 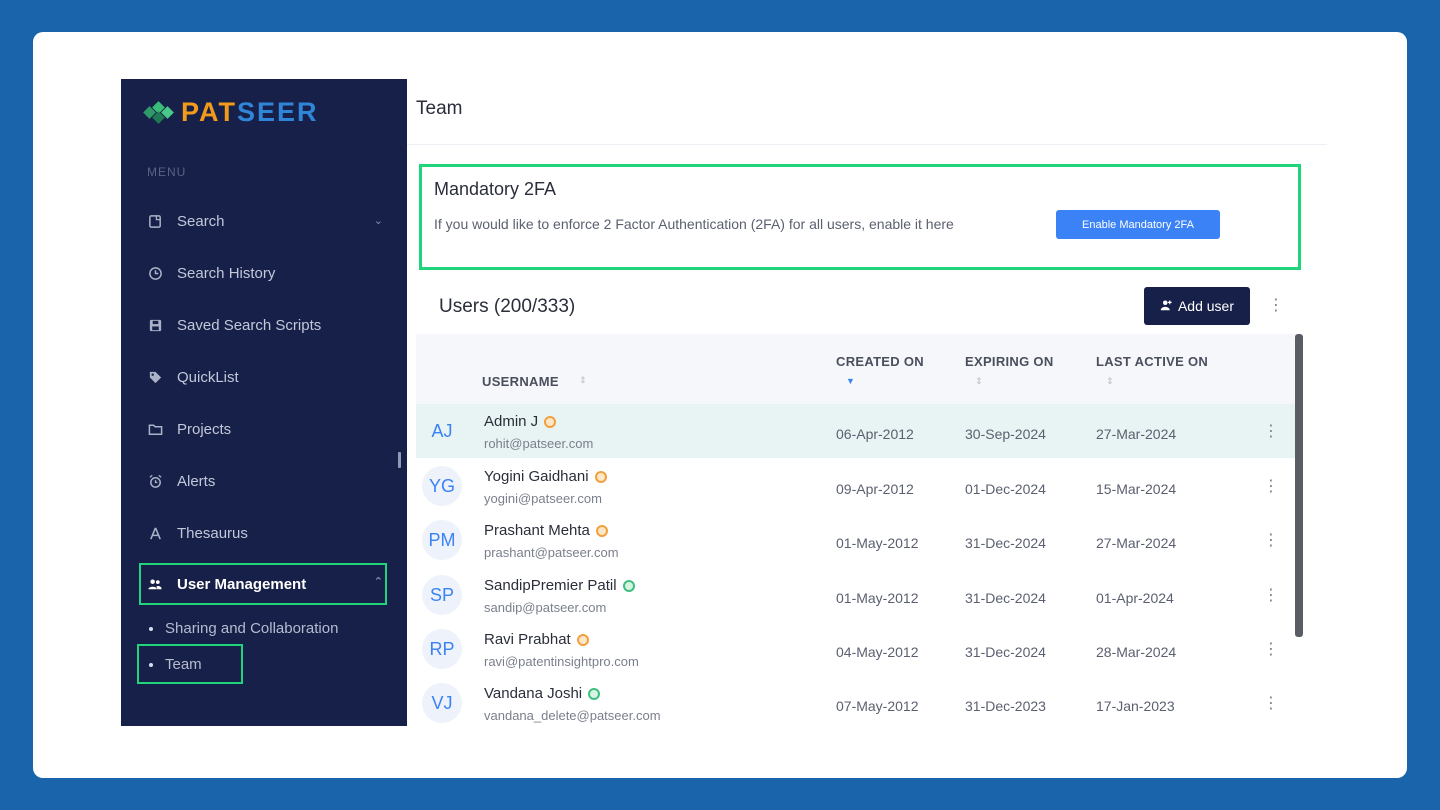 What do you see at coordinates (212, 533) in the screenshot?
I see `sidebar-item-label: Thesaurus` at bounding box center [212, 533].